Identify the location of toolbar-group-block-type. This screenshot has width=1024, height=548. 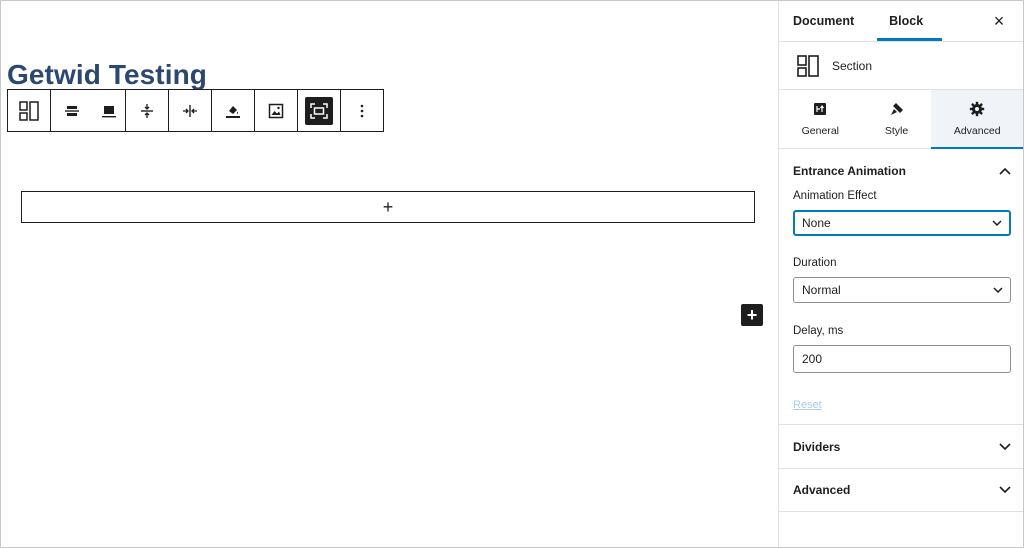
(29, 110).